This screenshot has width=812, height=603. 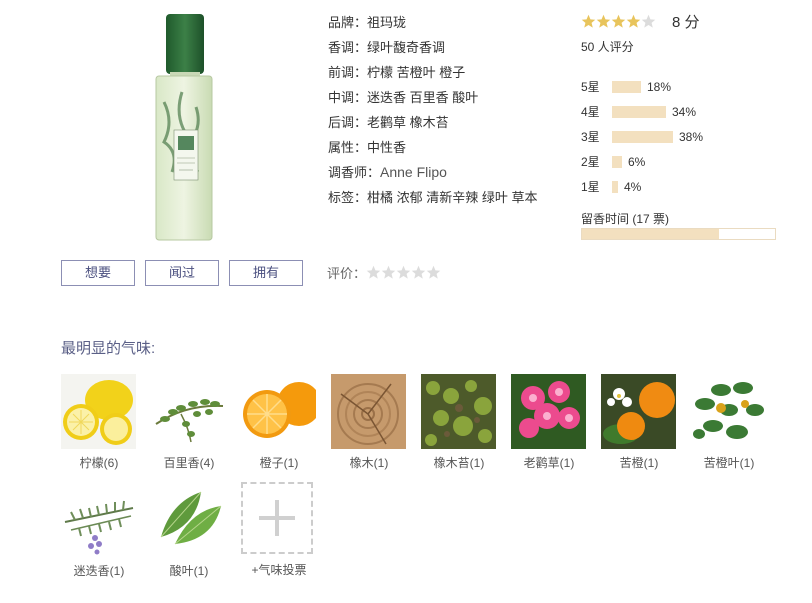 I want to click on note-name: 苦橙叶(1), so click(x=729, y=463).